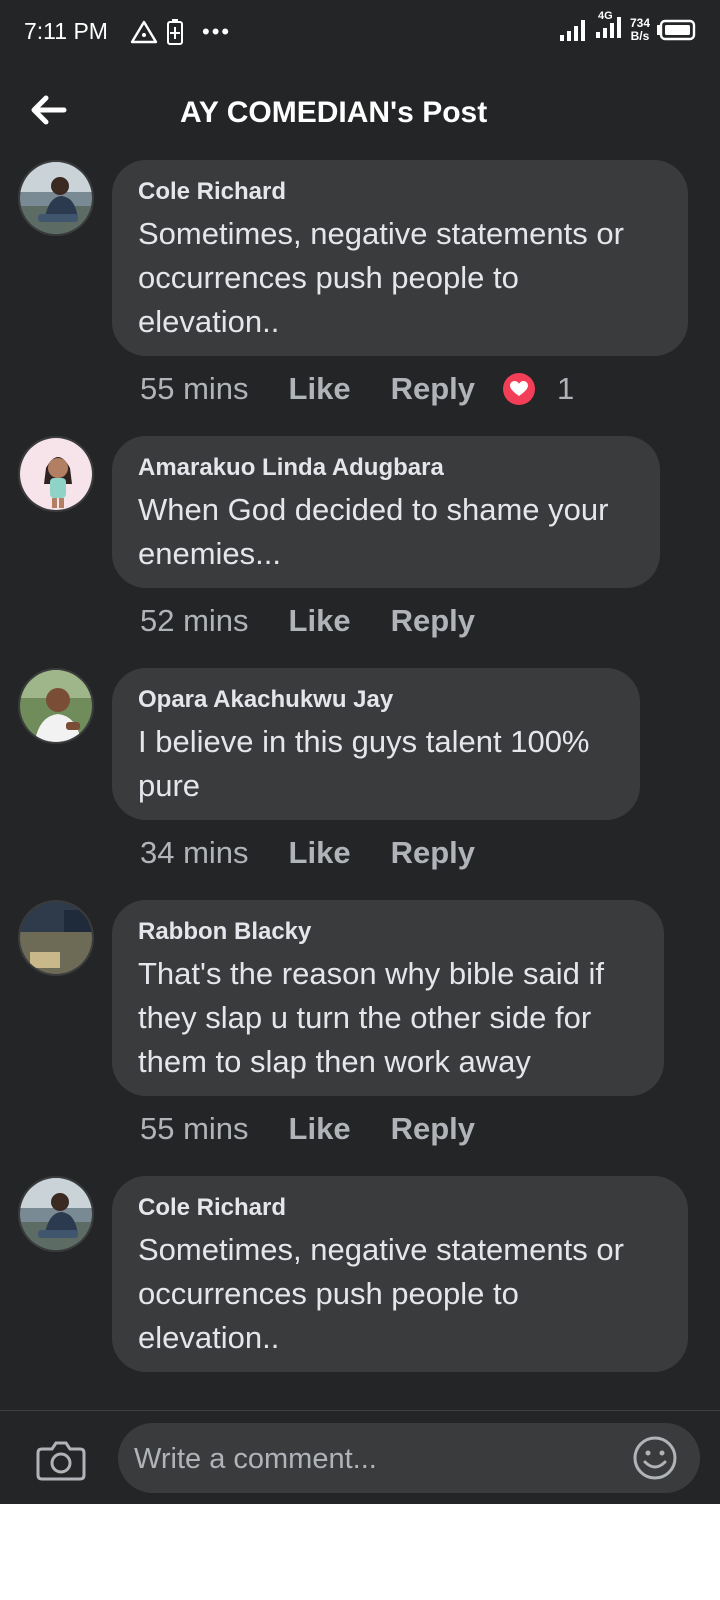  I want to click on warning-triangle-icon, so click(144, 32).